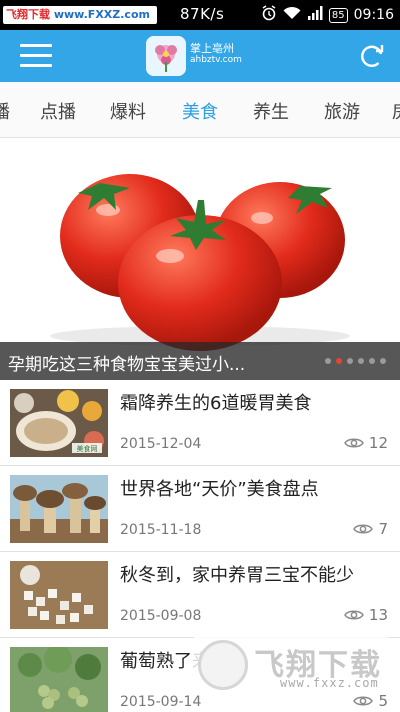  What do you see at coordinates (338, 15) in the screenshot?
I see `battery-icon: 85` at bounding box center [338, 15].